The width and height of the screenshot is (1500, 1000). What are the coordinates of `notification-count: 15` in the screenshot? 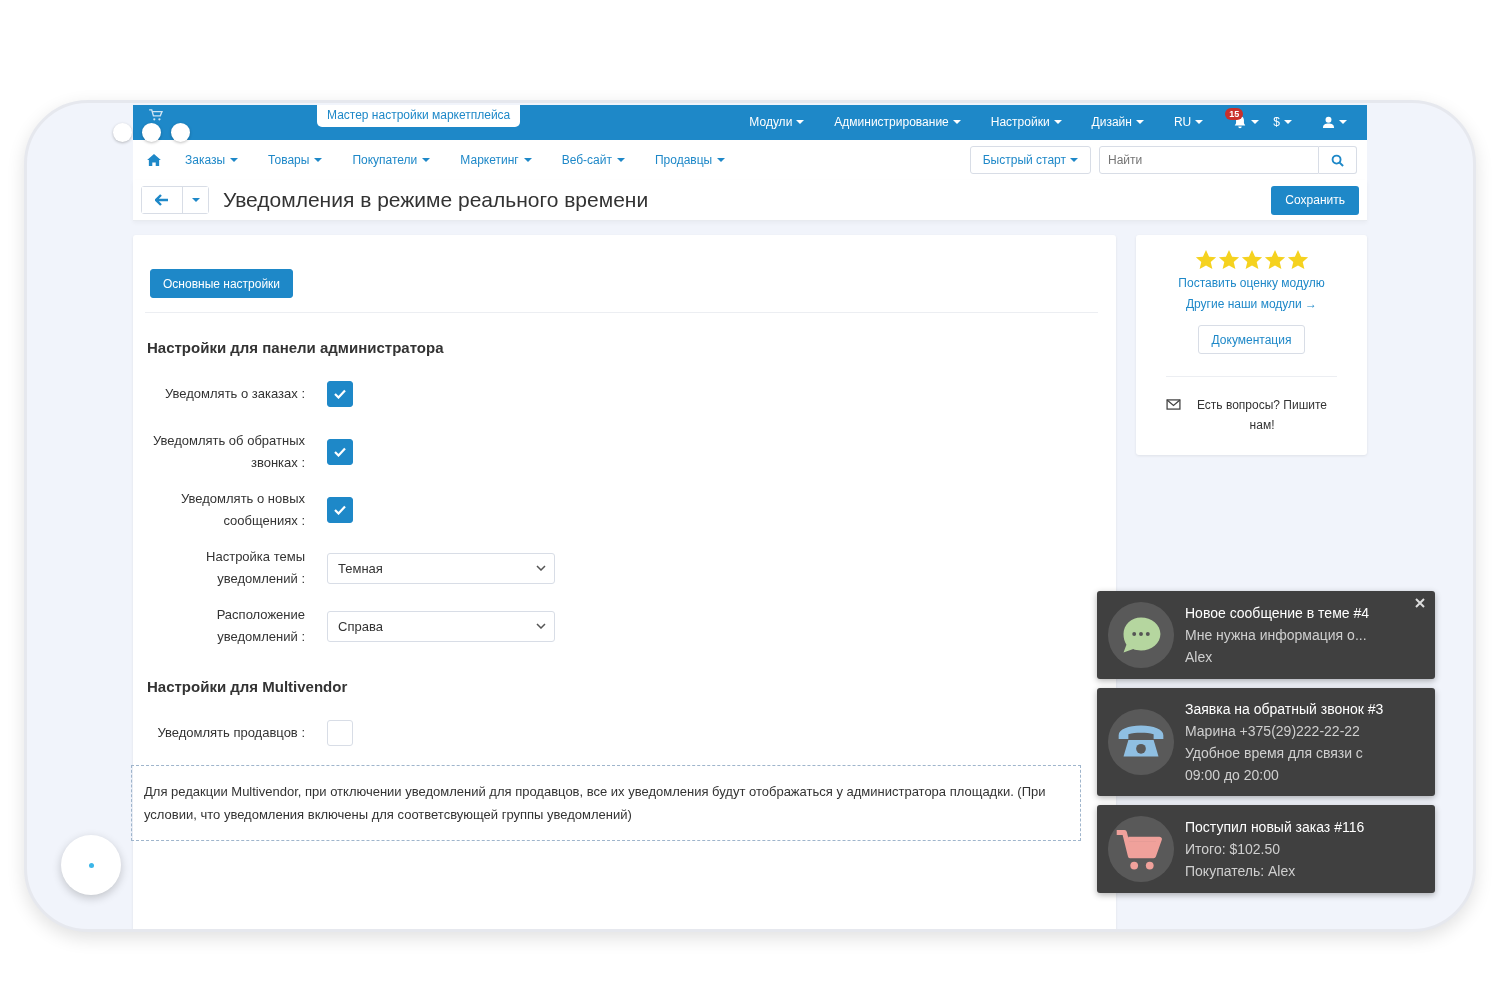 It's located at (1234, 114).